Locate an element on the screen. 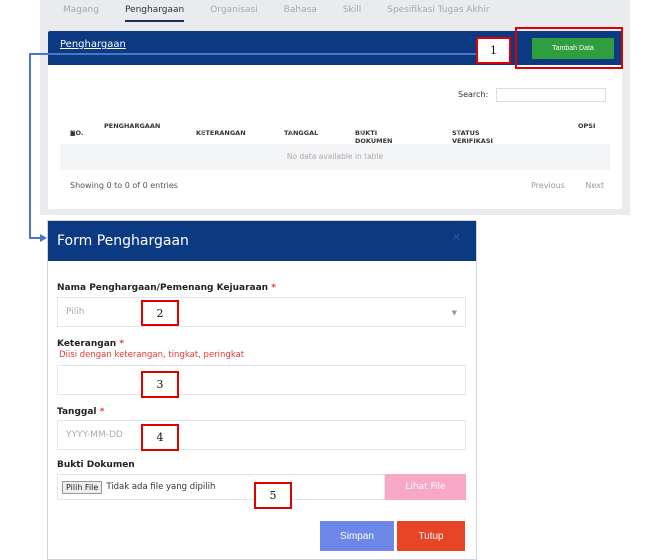  modal-actions: Simpan Tutup is located at coordinates (392, 536).